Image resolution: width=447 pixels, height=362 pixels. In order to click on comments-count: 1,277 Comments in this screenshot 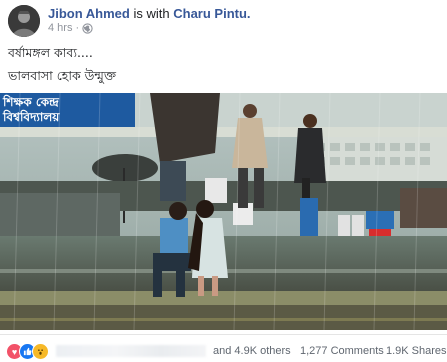, I will do `click(342, 351)`.